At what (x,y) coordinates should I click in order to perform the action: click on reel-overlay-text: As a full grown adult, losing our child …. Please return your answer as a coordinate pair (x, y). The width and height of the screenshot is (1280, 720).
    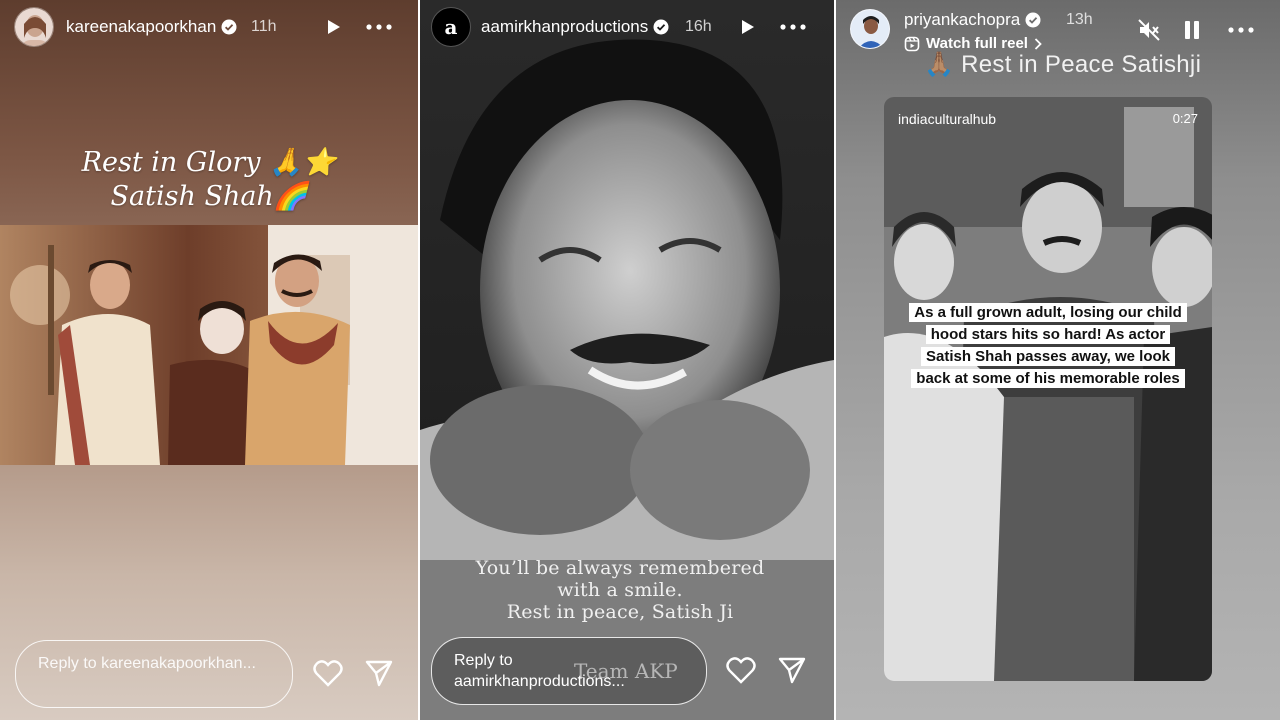
    Looking at the image, I should click on (1048, 346).